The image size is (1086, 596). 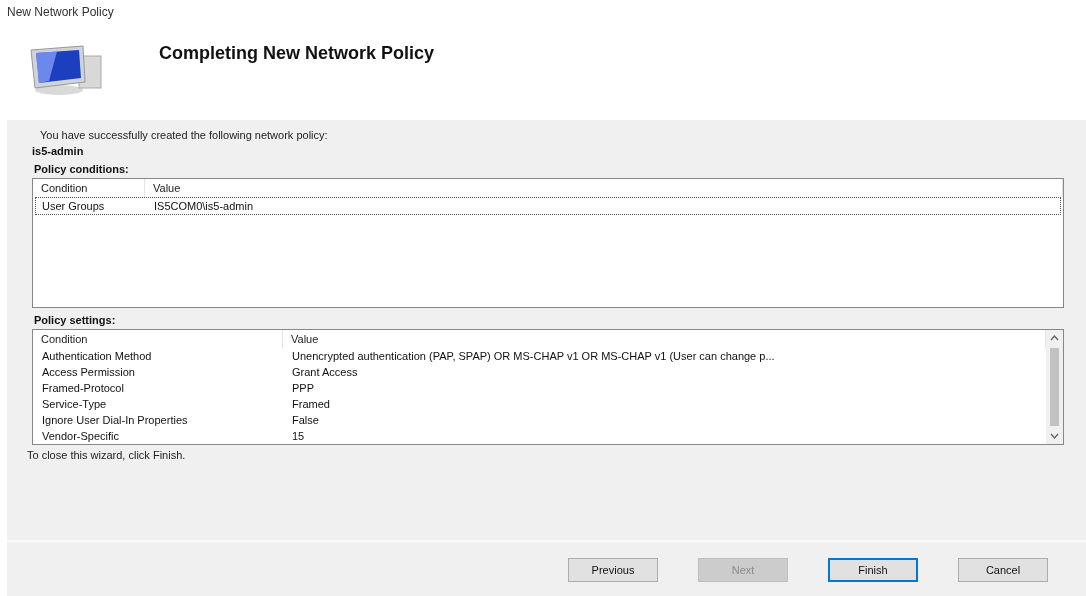 What do you see at coordinates (58, 151) in the screenshot?
I see `policy-name: is5-admin` at bounding box center [58, 151].